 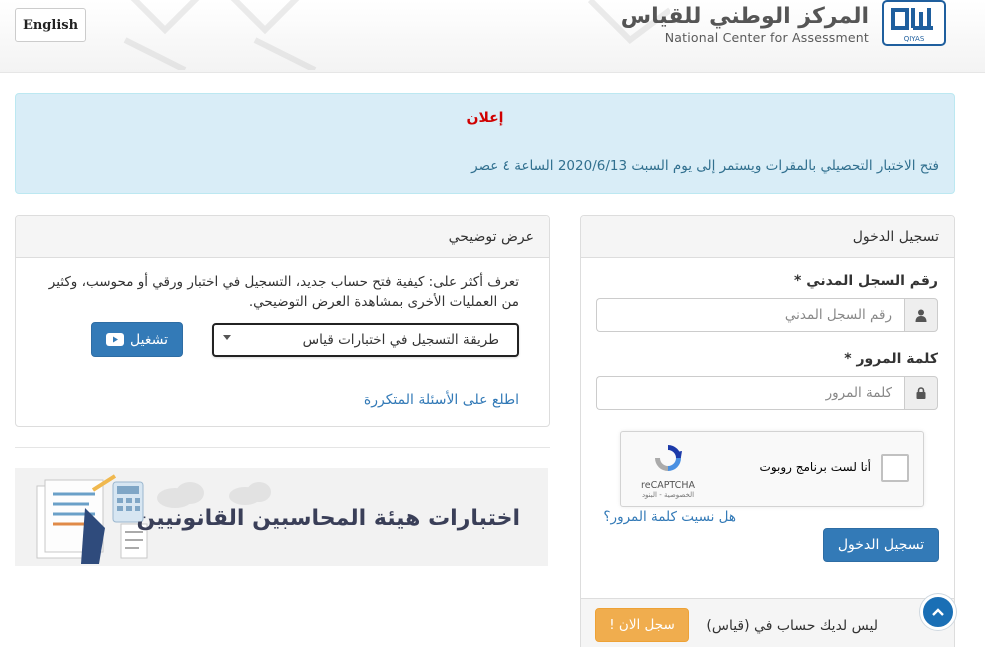 I want to click on demo-video-select: طريقة التسجيل في اختبارات قياس, so click(x=365, y=340).